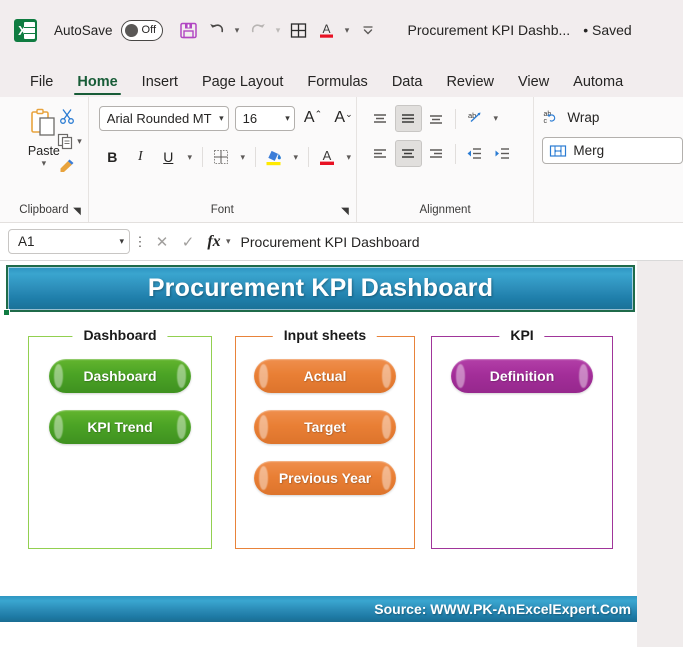 The image size is (683, 647). Describe the element at coordinates (287, 118) in the screenshot. I see `font-size-chevron-down-icon: ▾` at that location.